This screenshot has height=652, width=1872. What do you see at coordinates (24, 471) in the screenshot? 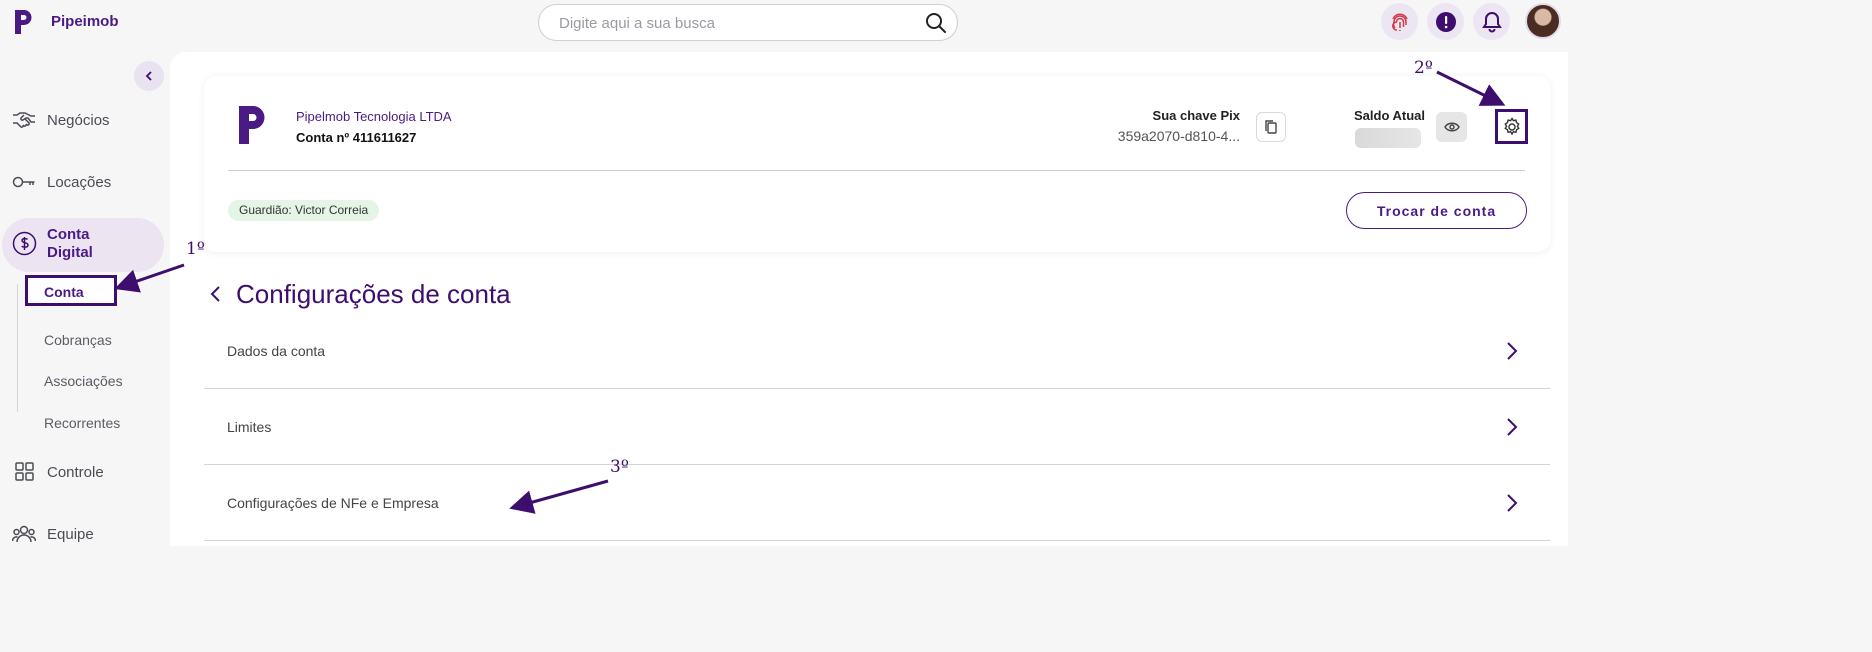
I see `grid-icon` at bounding box center [24, 471].